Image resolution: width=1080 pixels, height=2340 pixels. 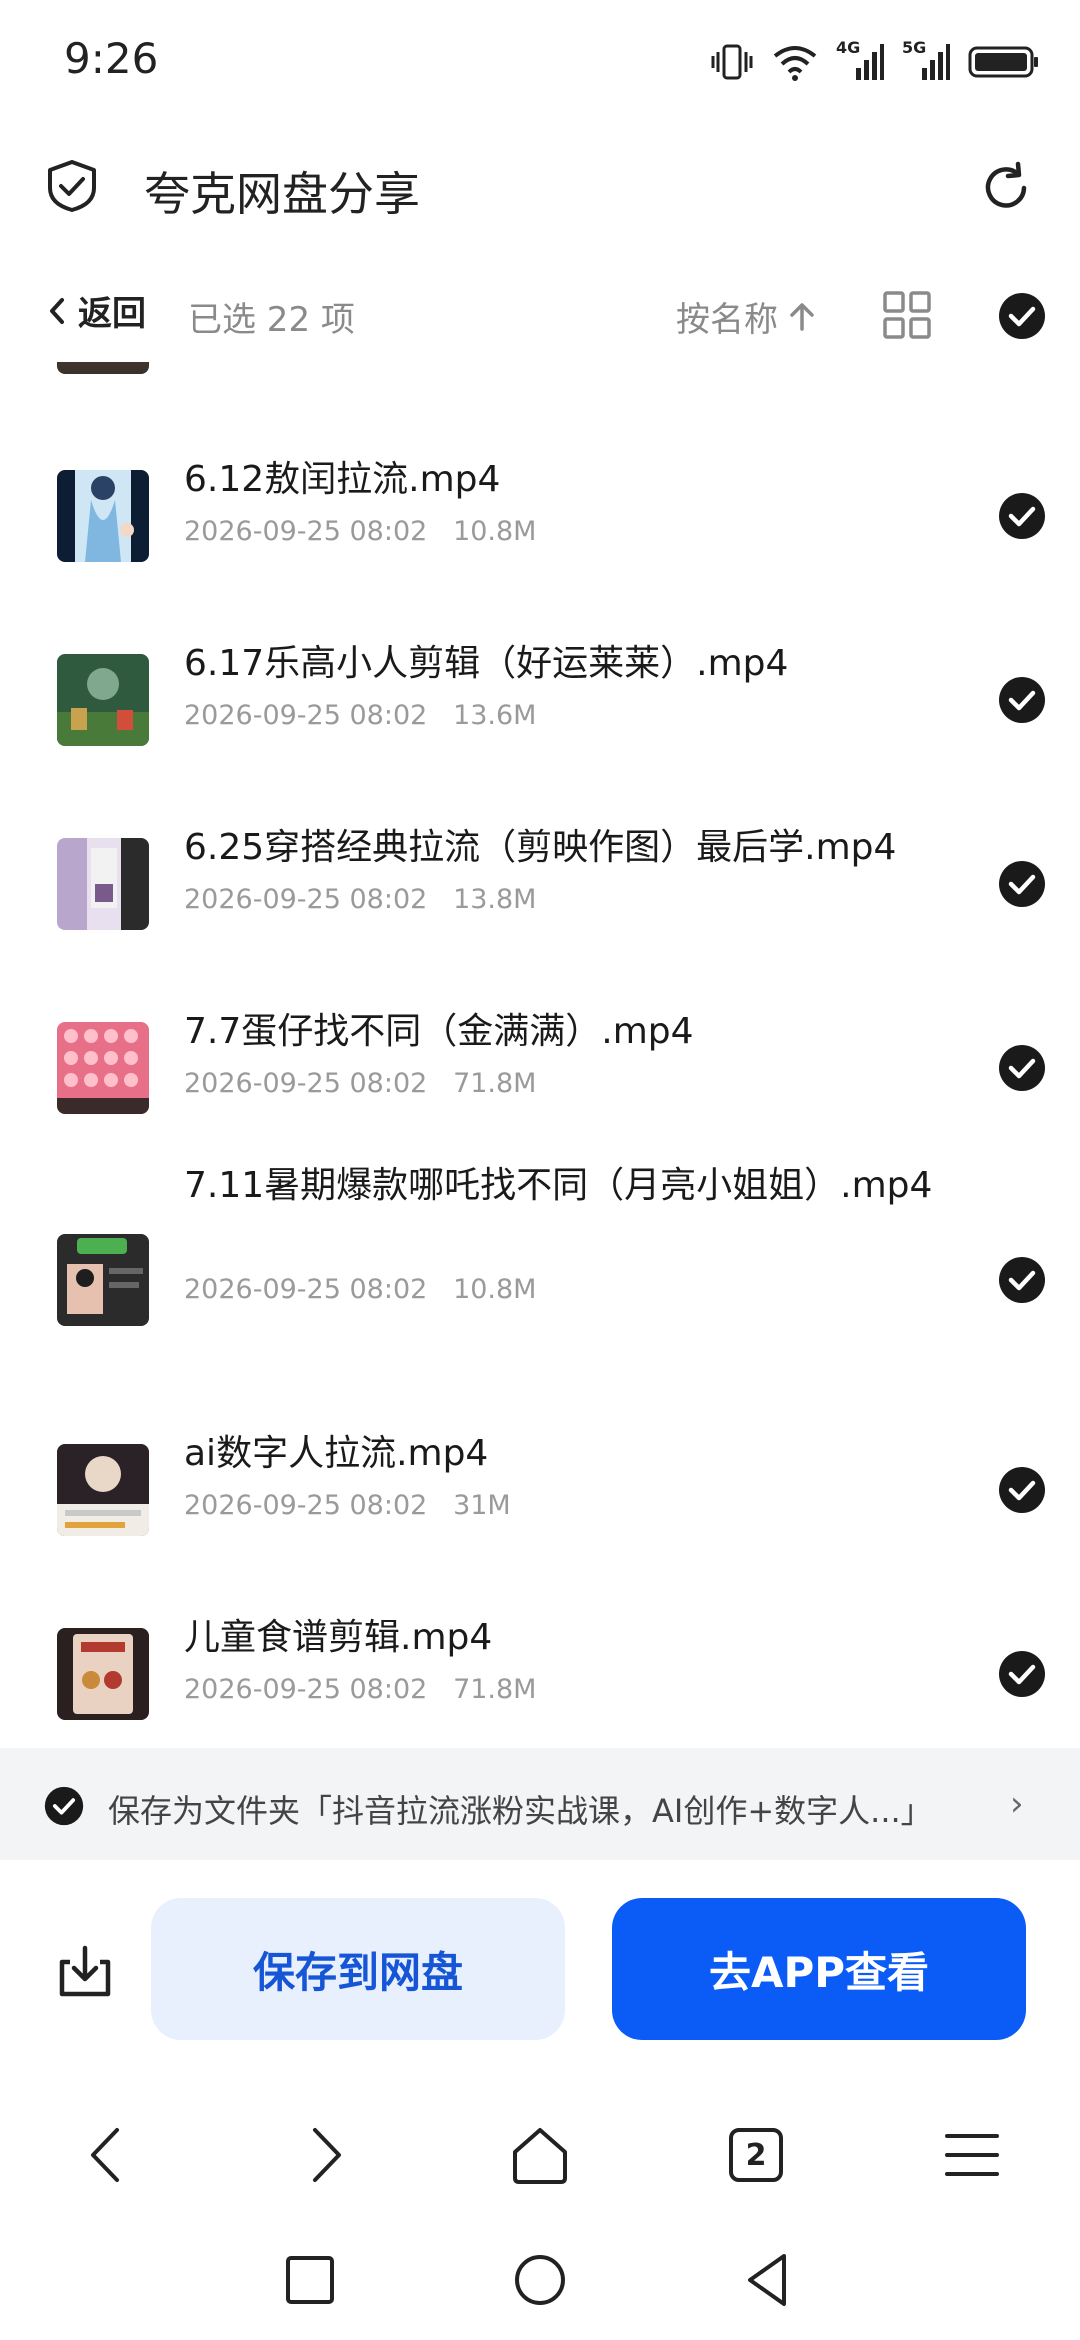 I want to click on file-name: 儿童食谱剪辑.mp4, so click(x=338, y=1637).